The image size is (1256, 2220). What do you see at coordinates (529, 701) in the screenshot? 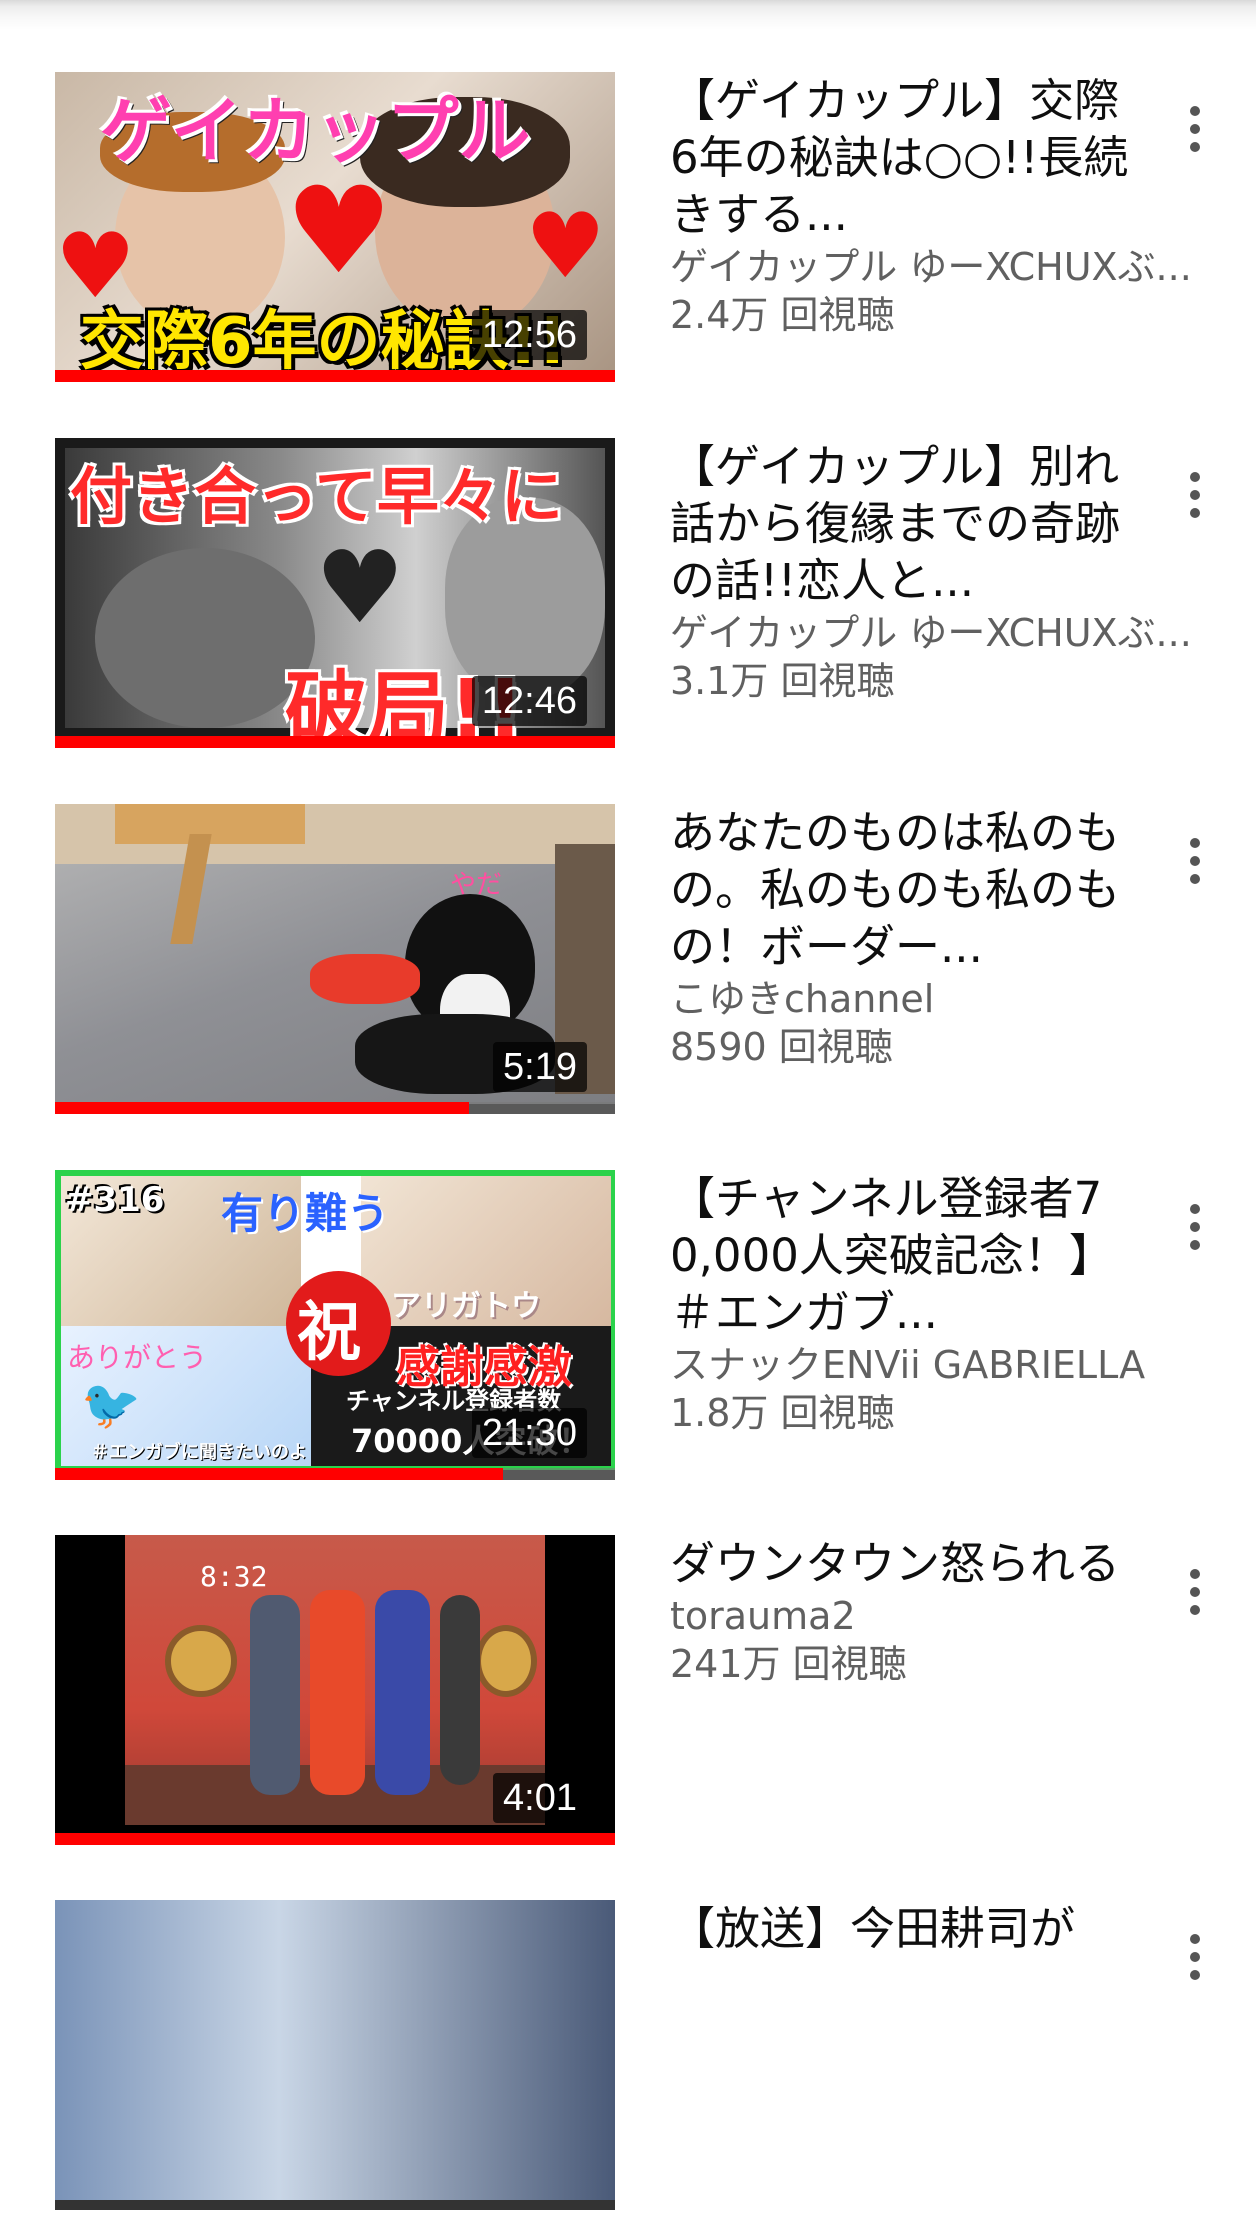
I see `duration-badge: 12:46` at bounding box center [529, 701].